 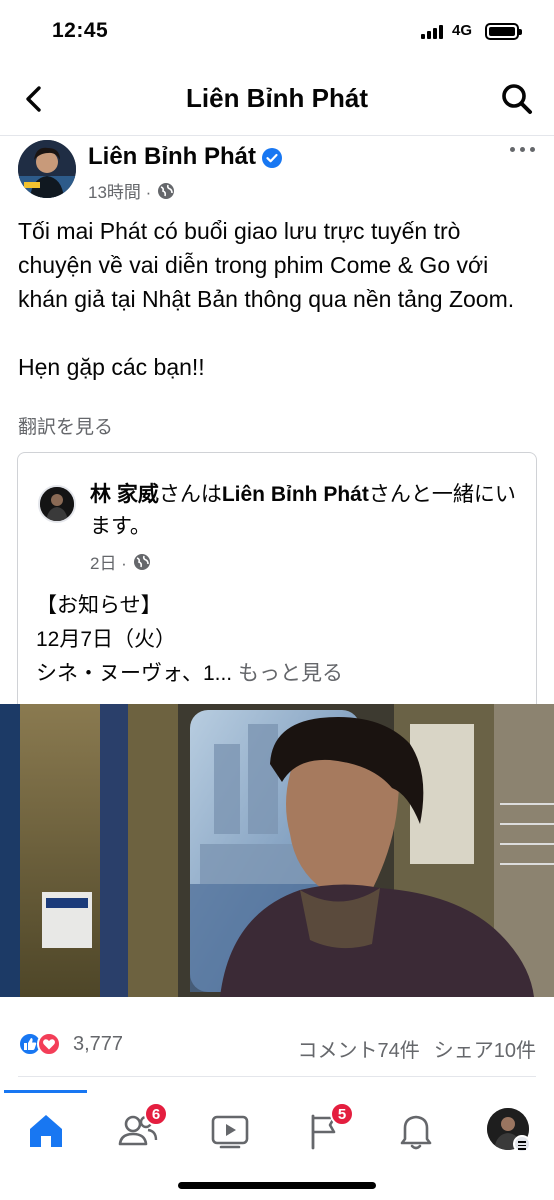 I want to click on page-title: Liên Bỉnh Phát, so click(x=277, y=98).